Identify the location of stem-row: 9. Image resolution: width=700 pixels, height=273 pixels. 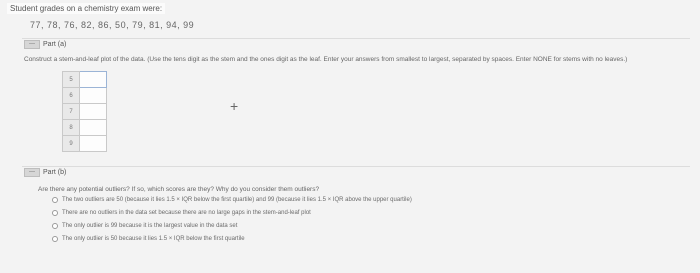
(84, 143).